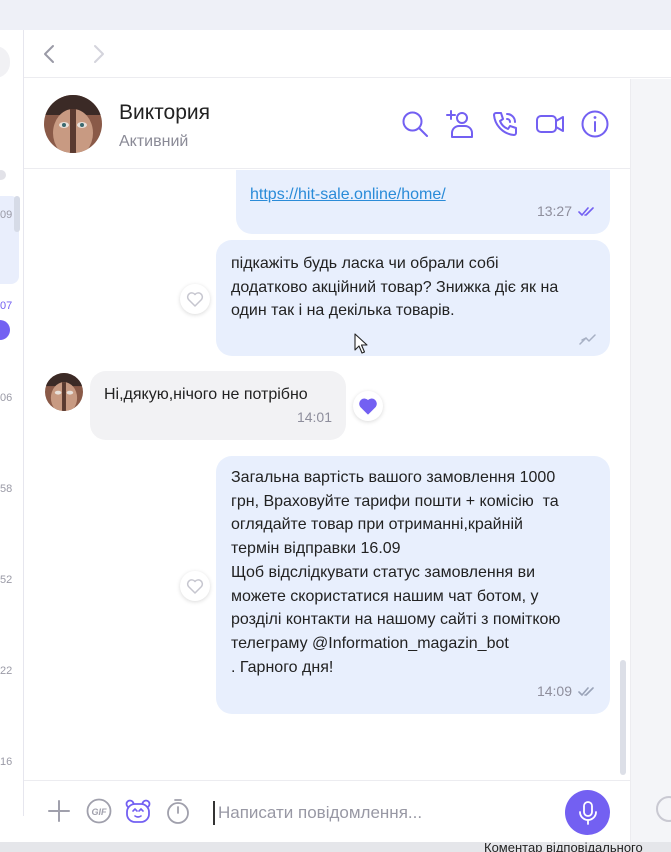 The height and width of the screenshot is (852, 671). Describe the element at coordinates (3, 175) in the screenshot. I see `chat-list-indicator` at that location.